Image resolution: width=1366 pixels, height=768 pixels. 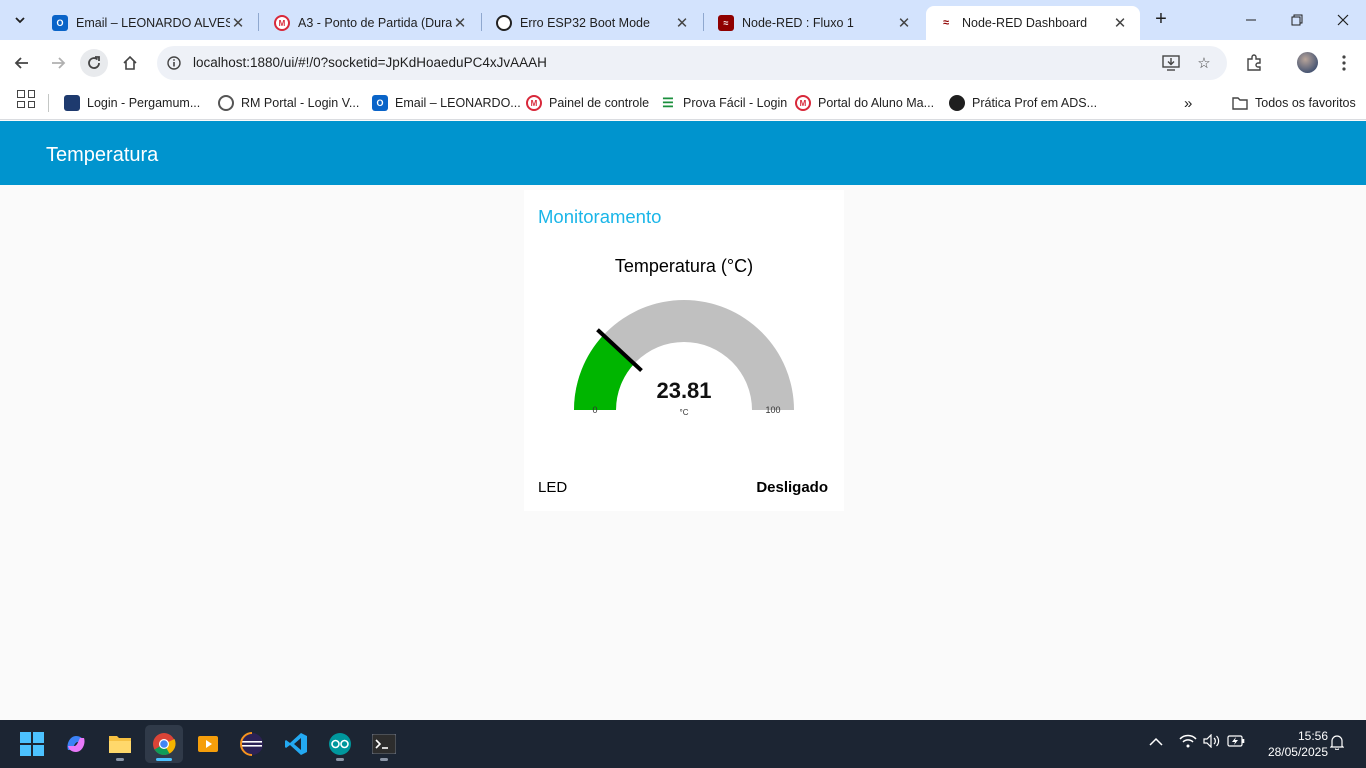 I want to click on extensions-button, so click(x=1254, y=63).